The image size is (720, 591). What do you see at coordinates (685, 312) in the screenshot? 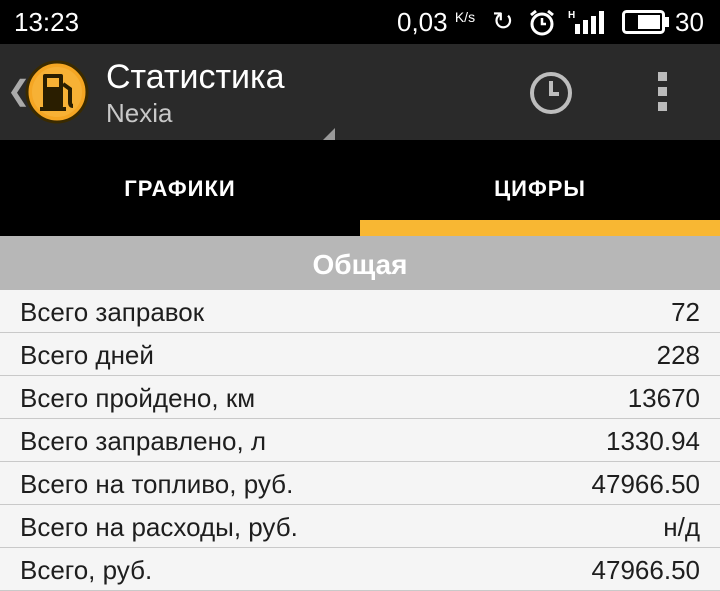
I see `stat-value: 72` at bounding box center [685, 312].